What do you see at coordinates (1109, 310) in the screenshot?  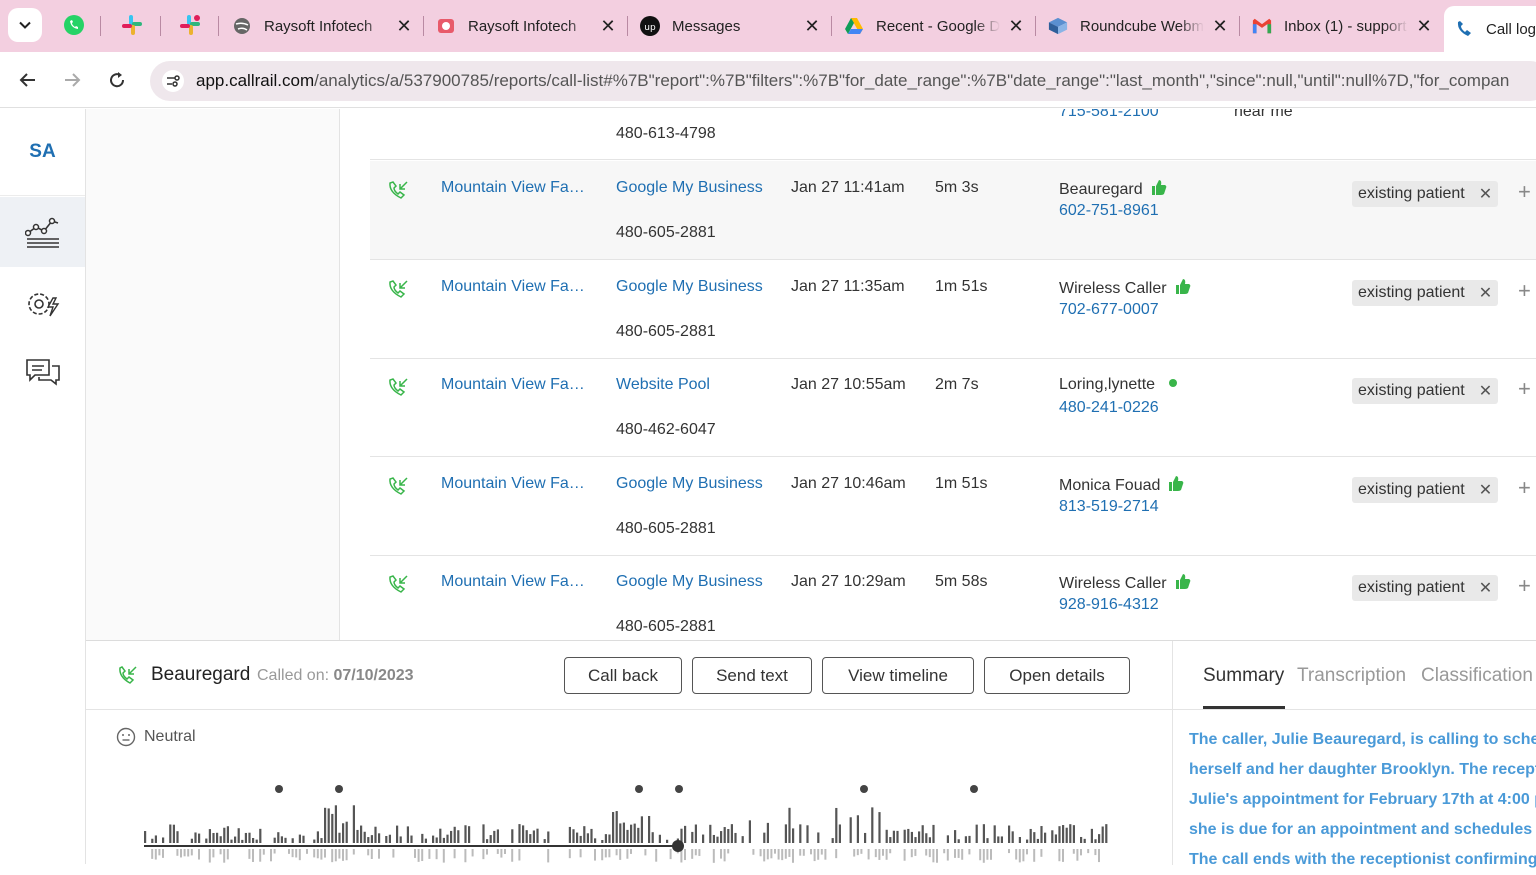 I see `caller-phone: 702-677-0007` at bounding box center [1109, 310].